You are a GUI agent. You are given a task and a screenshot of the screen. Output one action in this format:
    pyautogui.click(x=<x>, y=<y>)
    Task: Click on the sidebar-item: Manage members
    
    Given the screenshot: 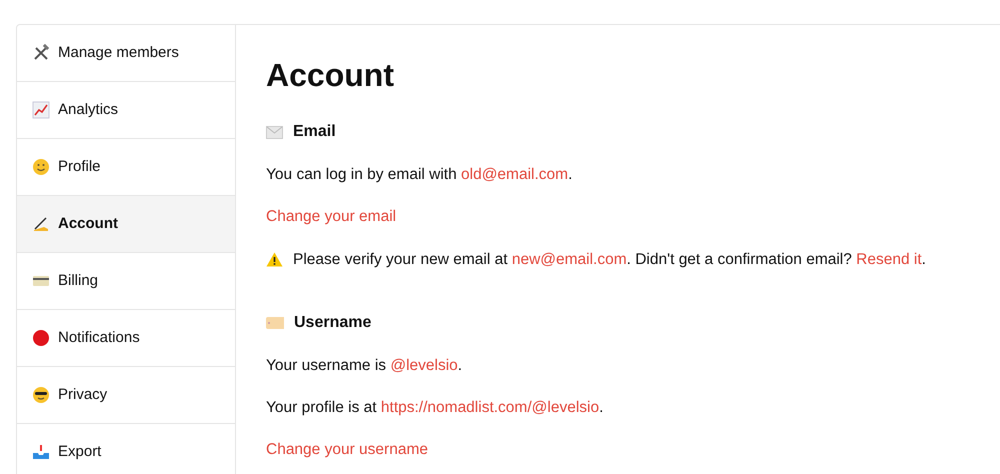 What is the action you would take?
    pyautogui.click(x=126, y=53)
    